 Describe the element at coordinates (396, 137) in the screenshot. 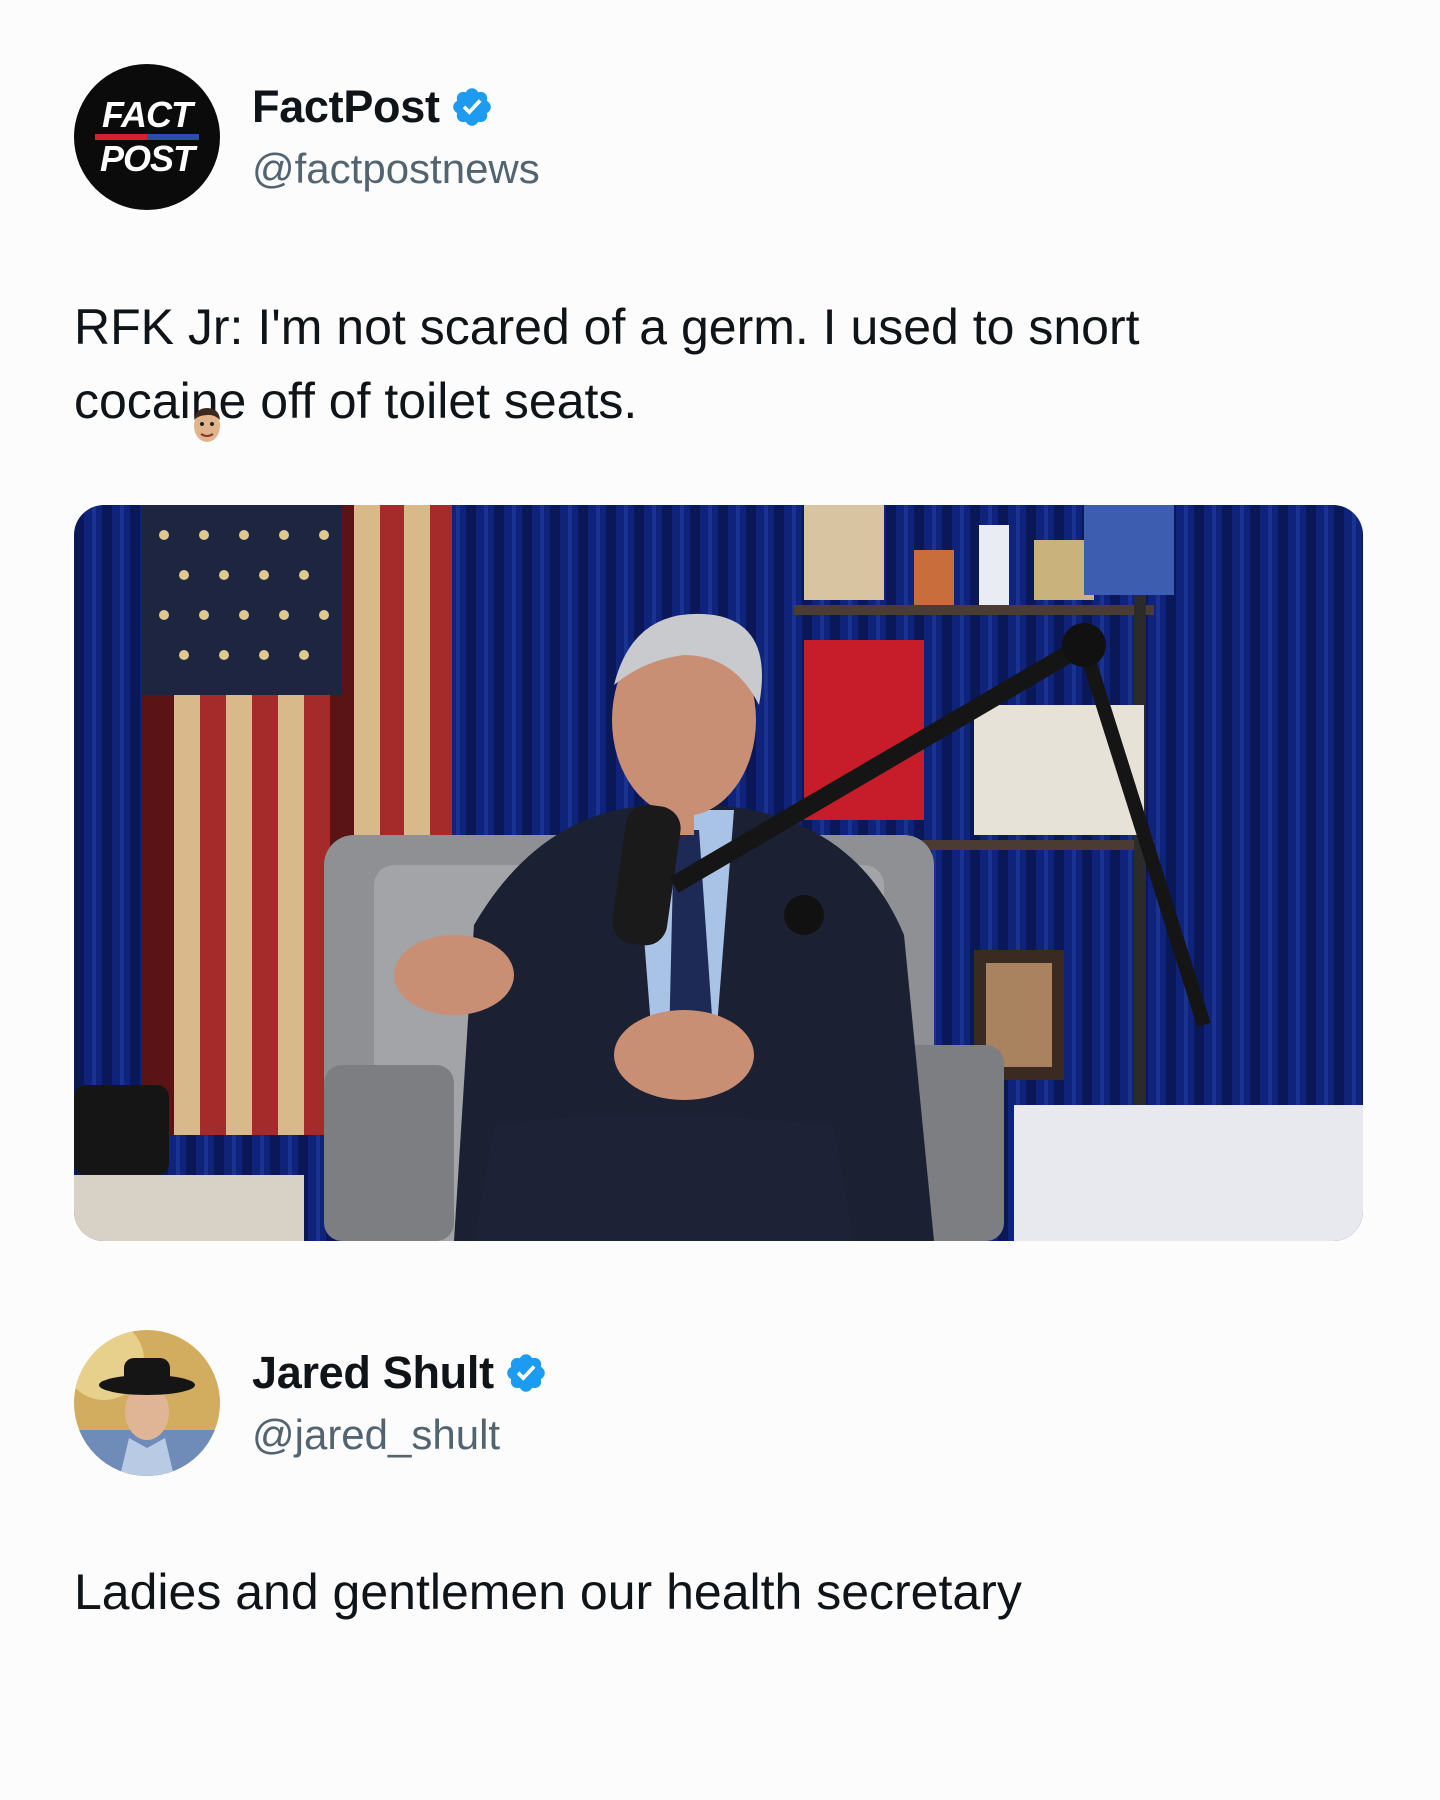

I see `user-meta: FactPost @factpostnews` at that location.